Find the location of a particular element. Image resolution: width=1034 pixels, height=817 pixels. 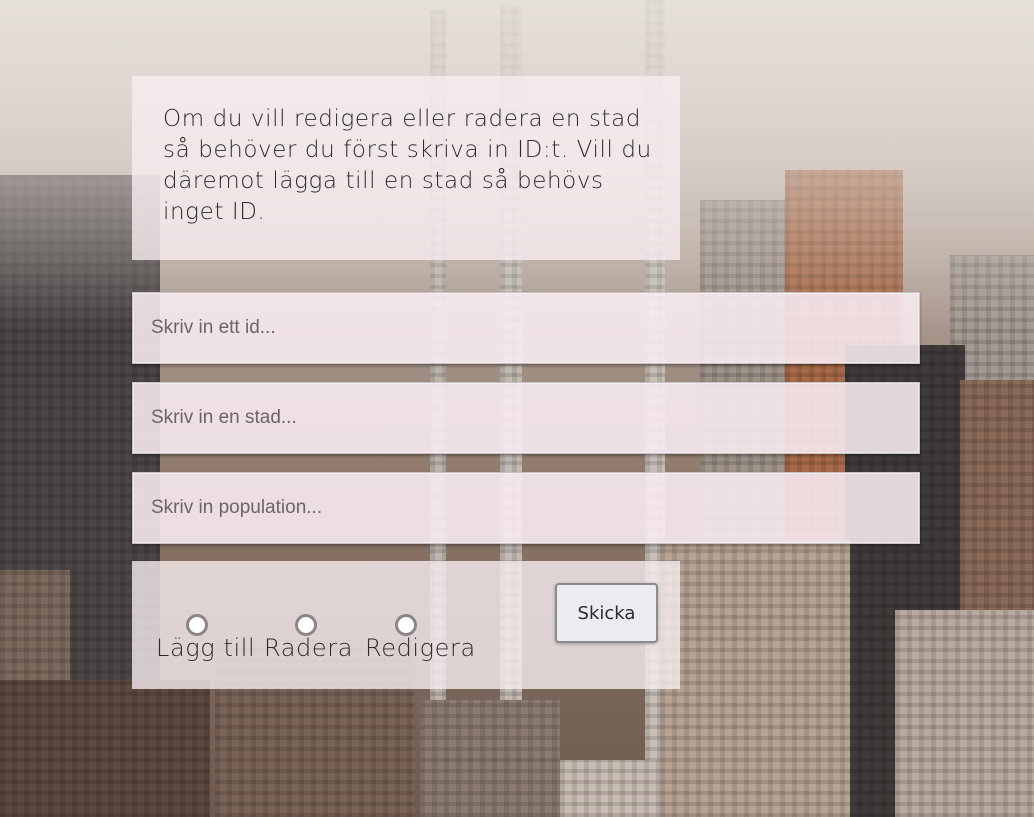

population-input is located at coordinates (526, 508).